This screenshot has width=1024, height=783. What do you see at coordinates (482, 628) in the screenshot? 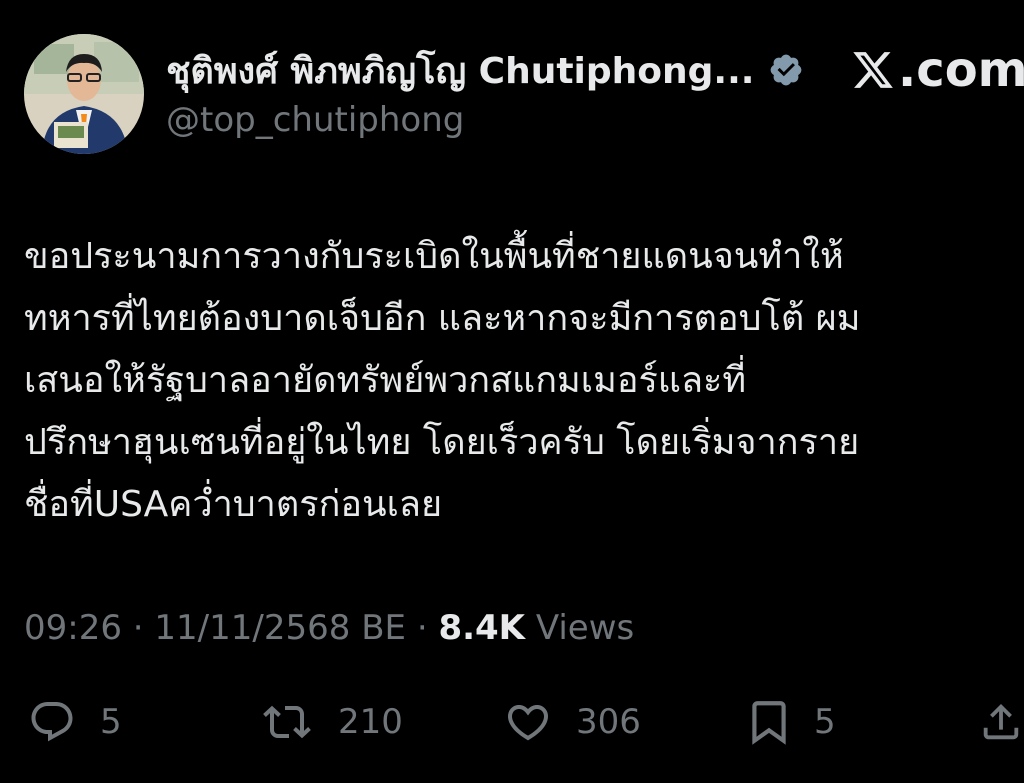
I see `views-count: 8.4K` at bounding box center [482, 628].